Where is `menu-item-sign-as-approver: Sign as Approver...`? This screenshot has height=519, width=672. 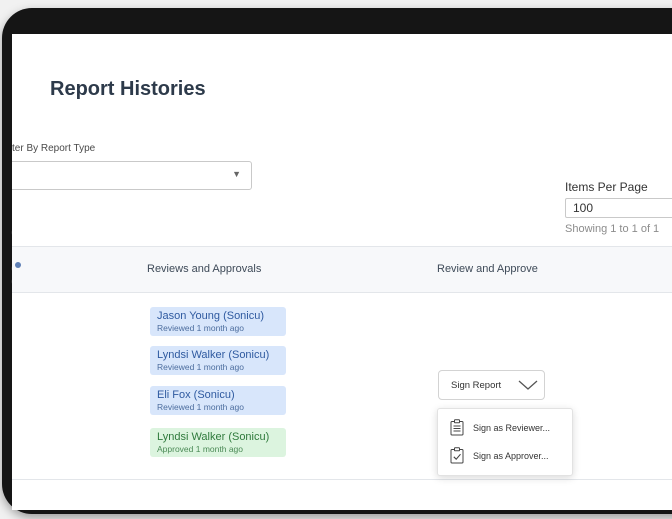
menu-item-sign-as-approver: Sign as Approver... is located at coordinates (505, 456).